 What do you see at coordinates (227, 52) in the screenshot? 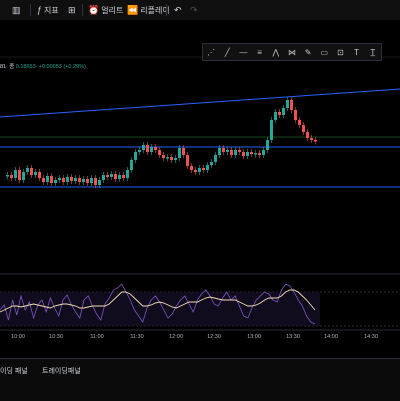
I see `trend-line-icon: ╱` at bounding box center [227, 52].